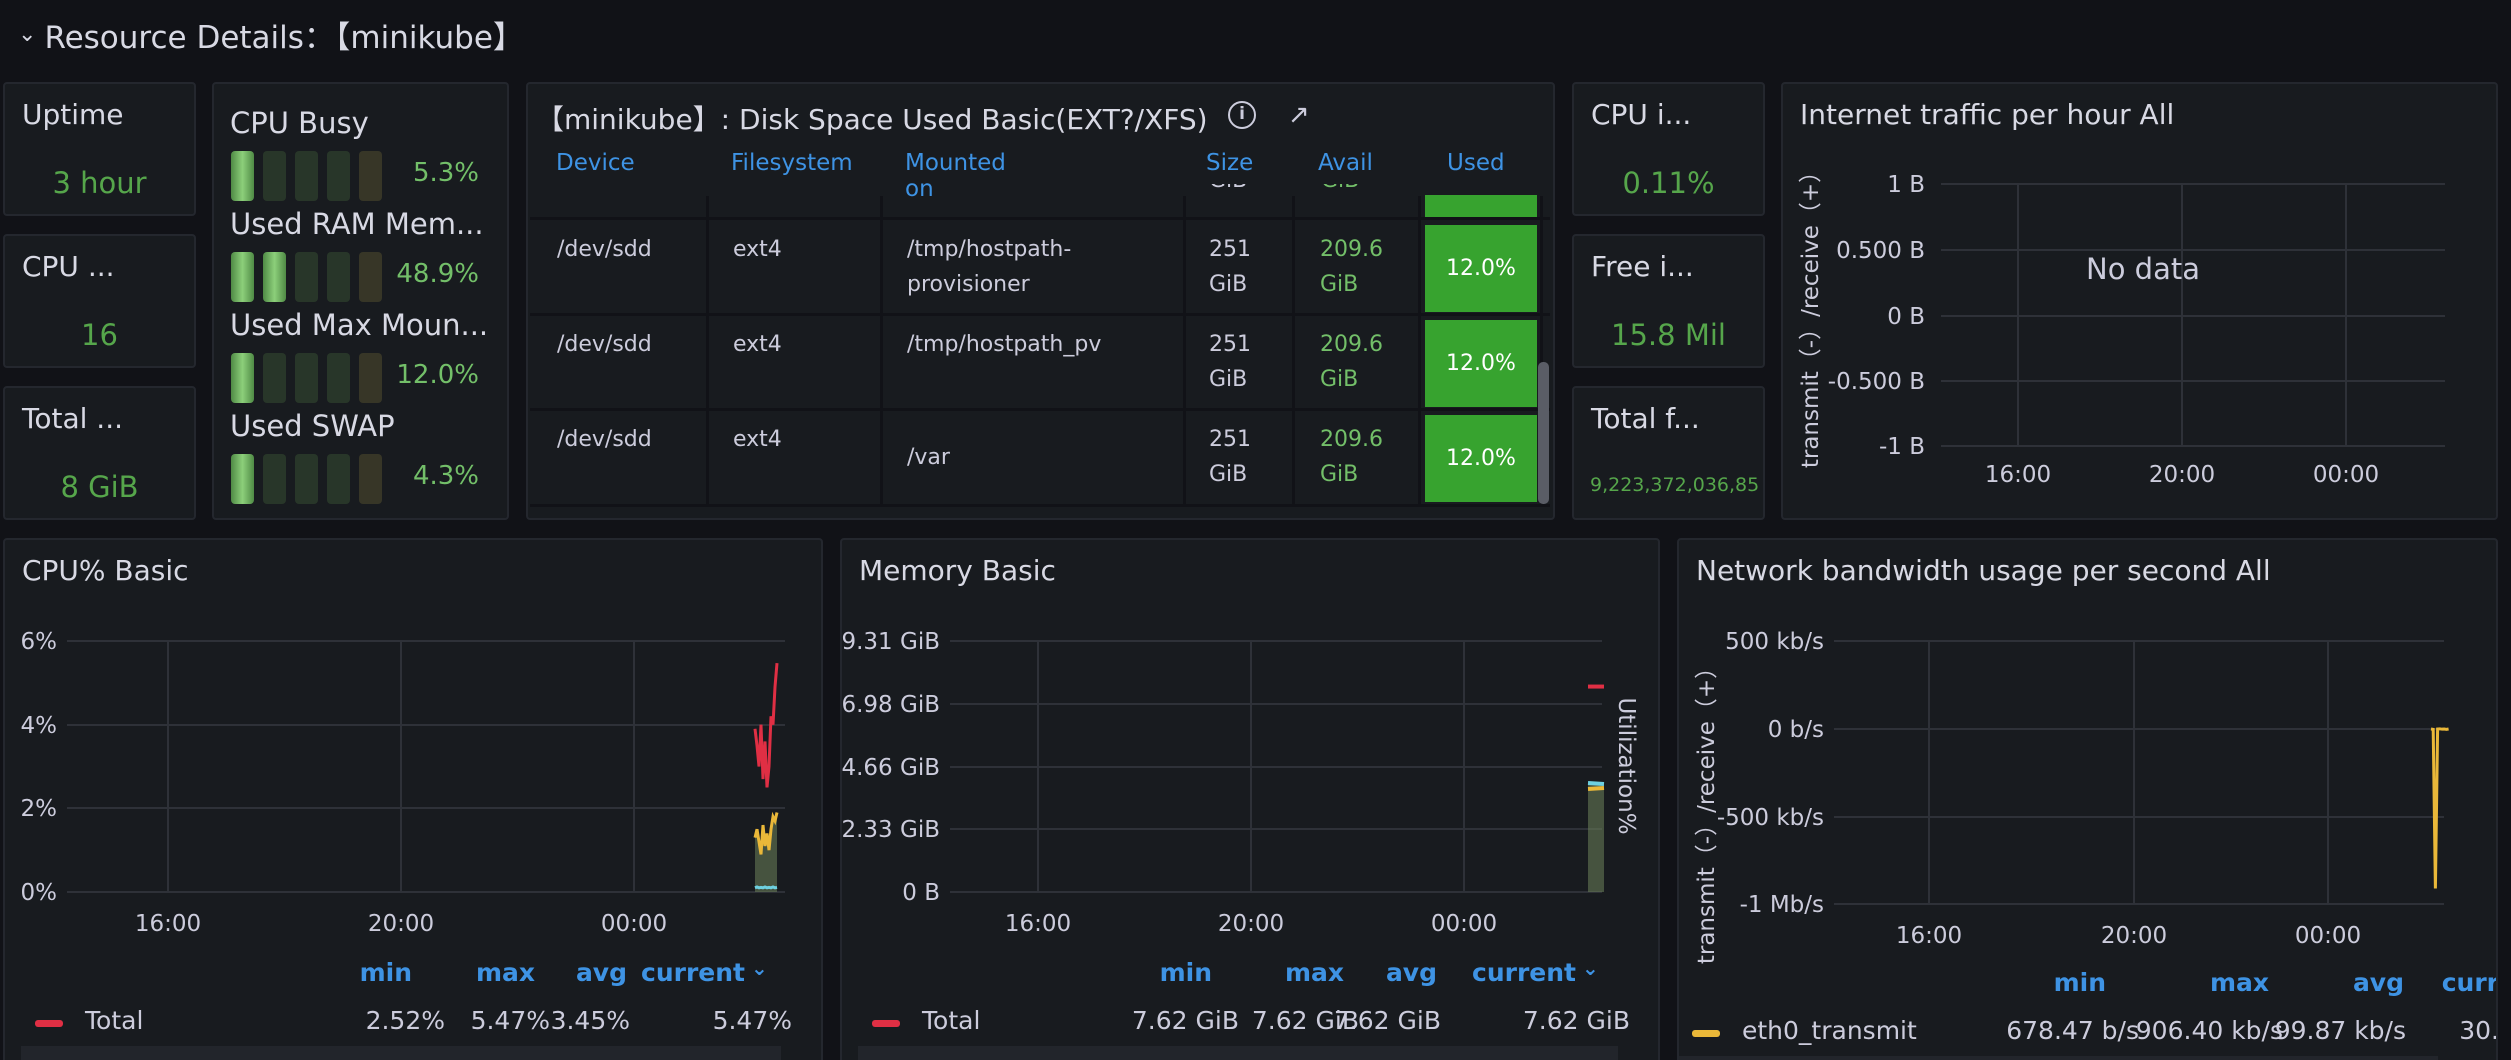 This screenshot has width=2511, height=1060. Describe the element at coordinates (1774, 642) in the screenshot. I see `y-tick-label: 500 kb/s` at that location.